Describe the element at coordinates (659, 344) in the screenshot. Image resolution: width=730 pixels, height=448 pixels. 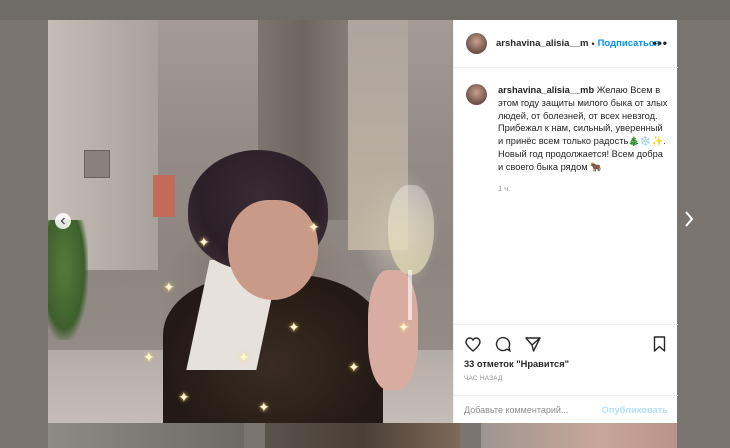
I see `bookmark-icon` at that location.